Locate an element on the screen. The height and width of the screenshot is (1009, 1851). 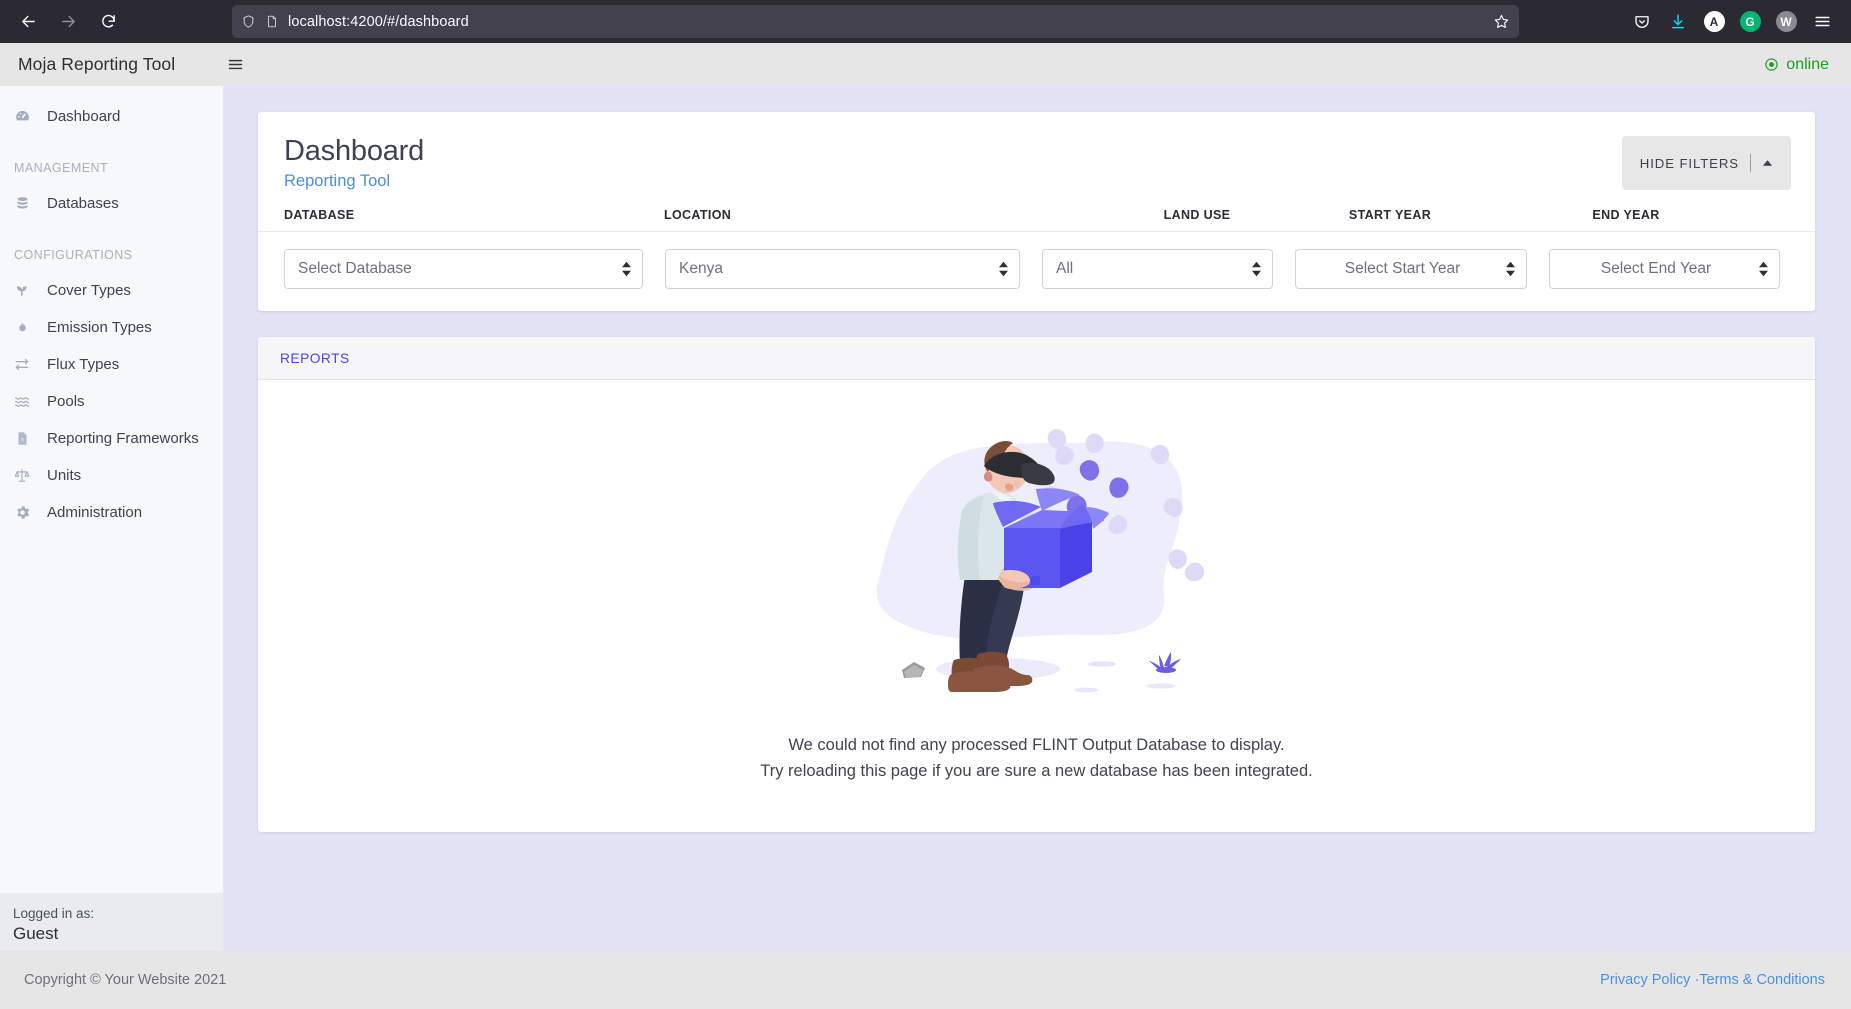
browser-toolbar: localhost:4200/#/dashboard A G W is located at coordinates (925, 21).